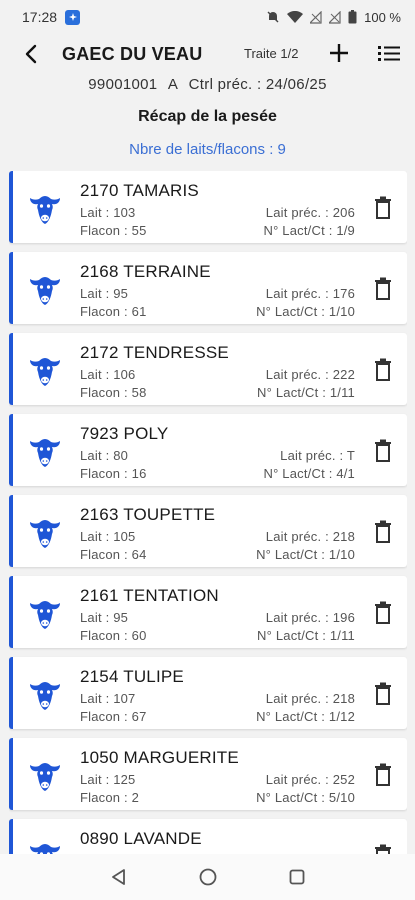 This screenshot has height=900, width=415. I want to click on milk-value: Lait : 80, so click(104, 455).